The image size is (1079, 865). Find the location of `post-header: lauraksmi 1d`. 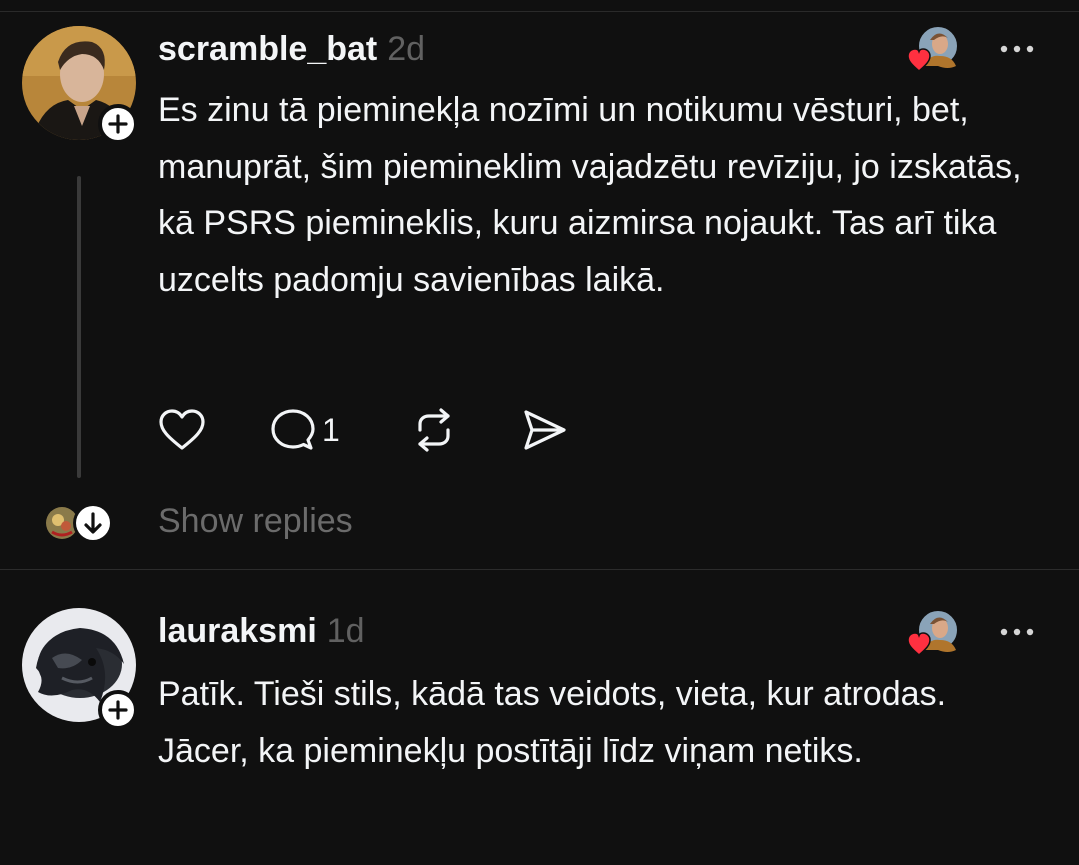

post-header: lauraksmi 1d is located at coordinates (261, 631).